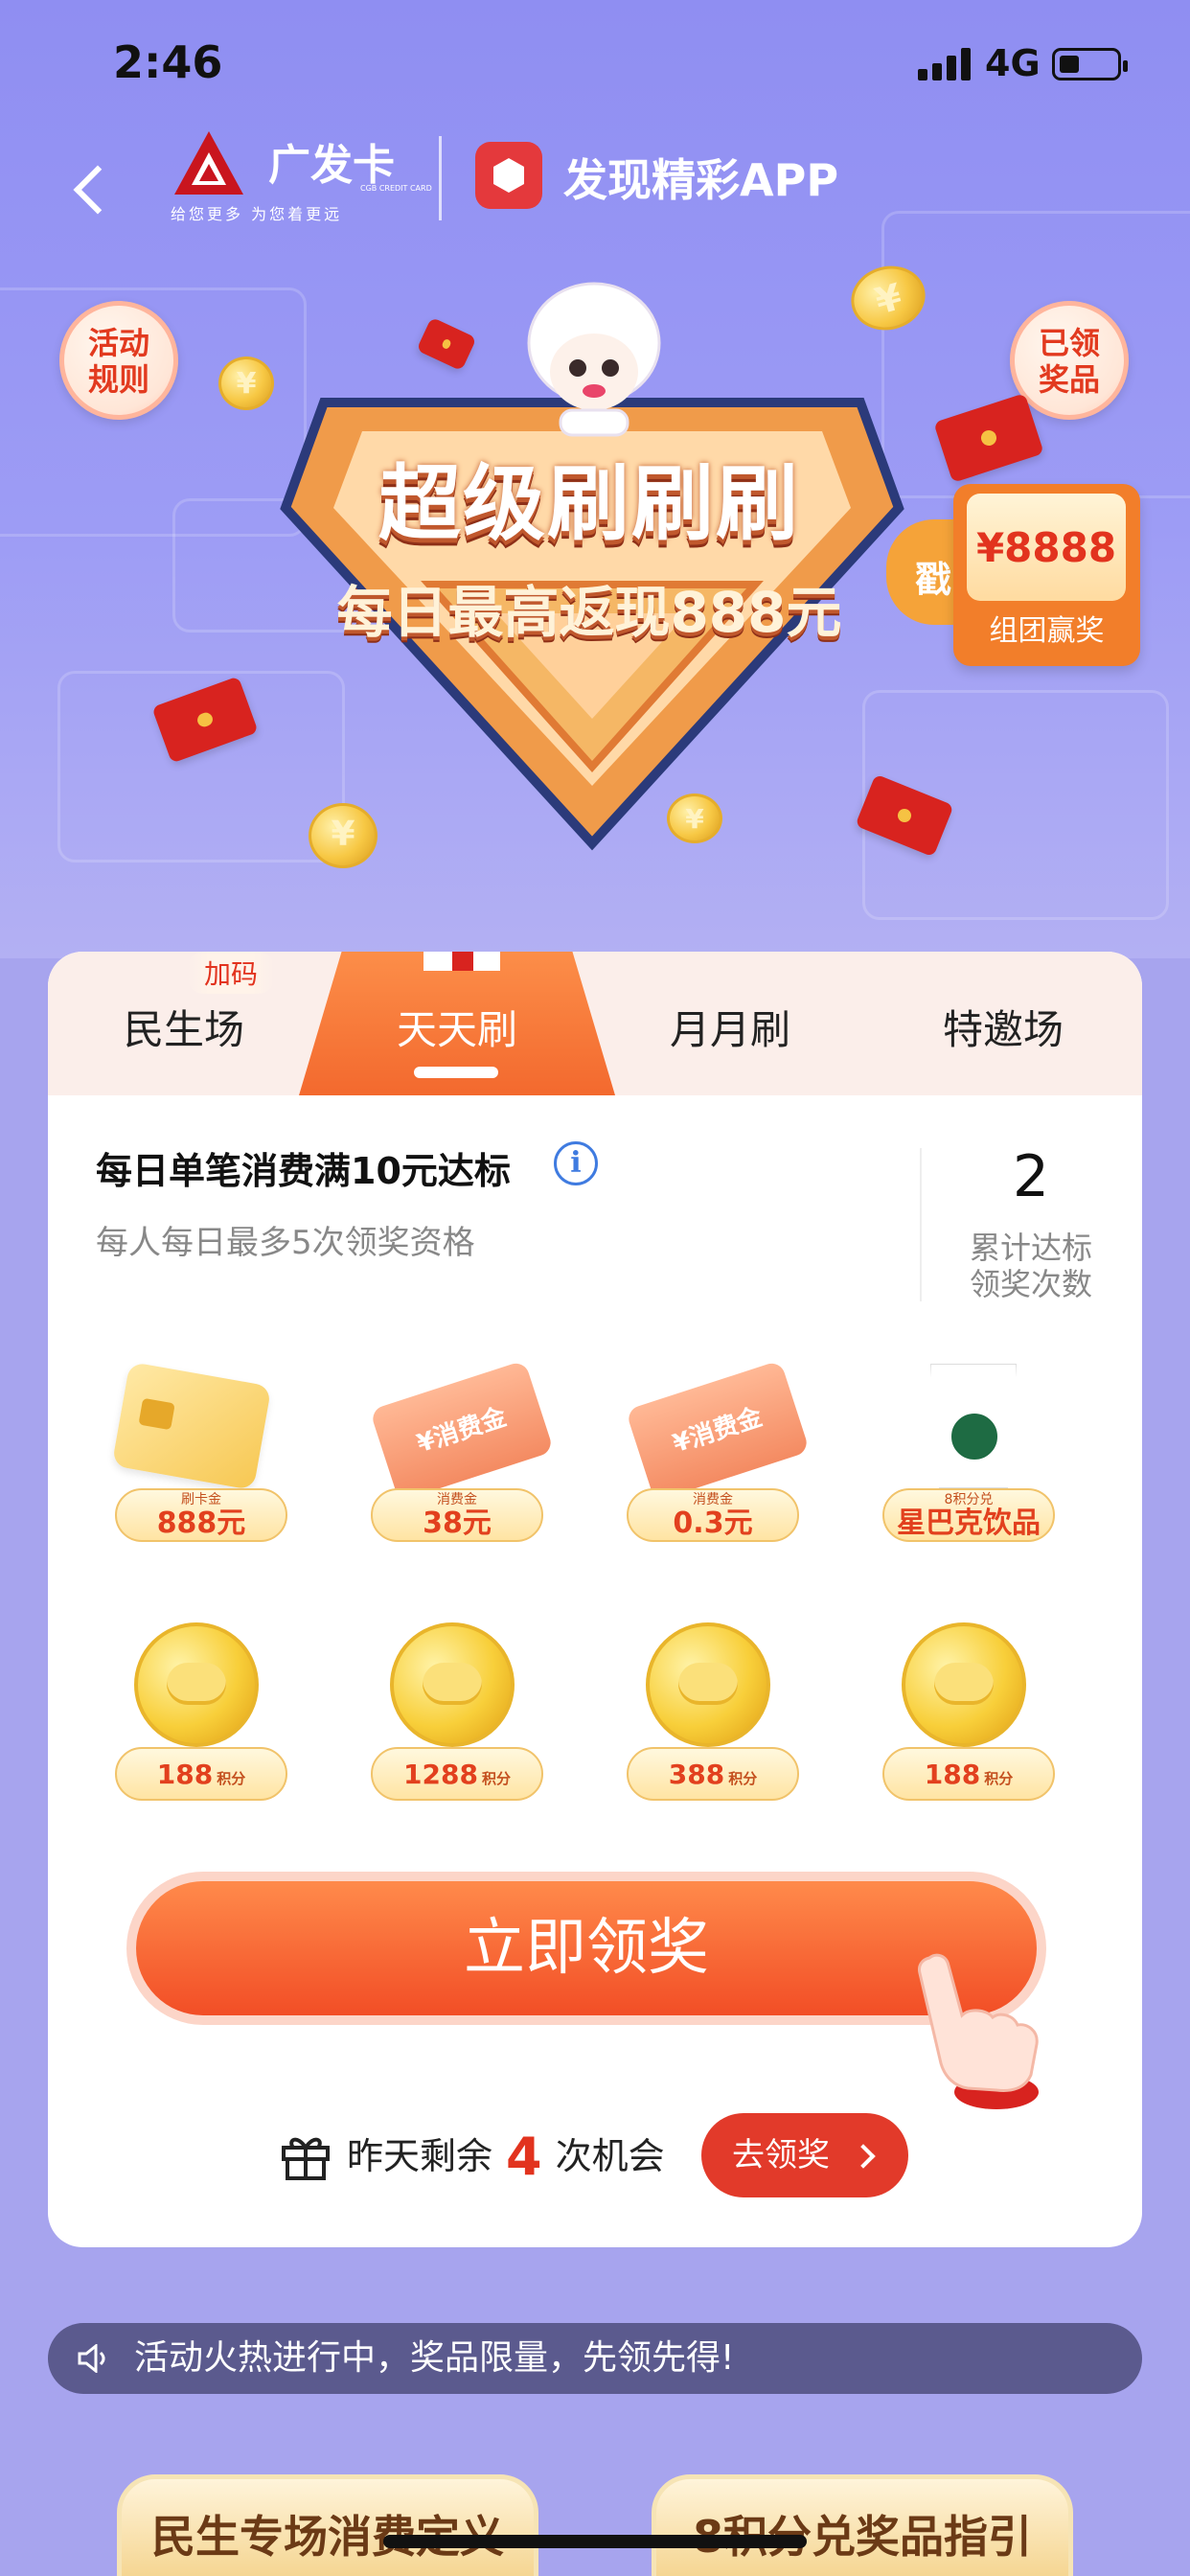  Describe the element at coordinates (713, 1523) in the screenshot. I see `prize-value: 0.3元` at that location.